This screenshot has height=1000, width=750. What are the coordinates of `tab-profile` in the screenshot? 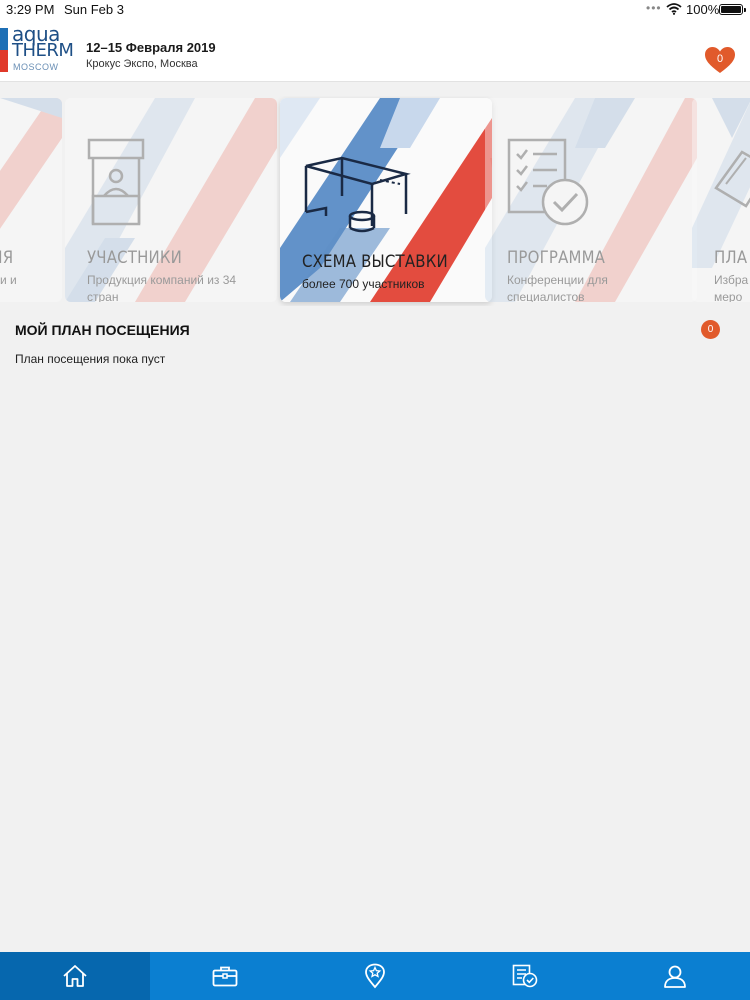 It's located at (675, 976).